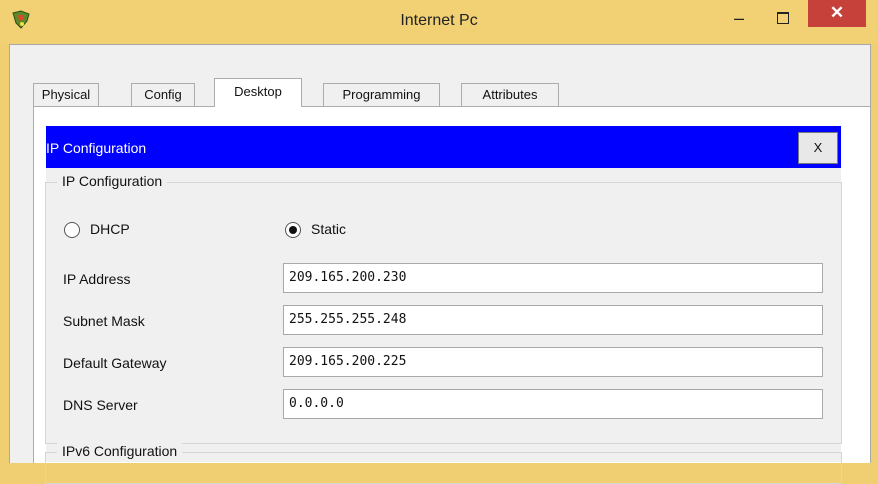 This screenshot has height=484, width=878. What do you see at coordinates (104, 321) in the screenshot?
I see `subnet-mask-label: Subnet Mask` at bounding box center [104, 321].